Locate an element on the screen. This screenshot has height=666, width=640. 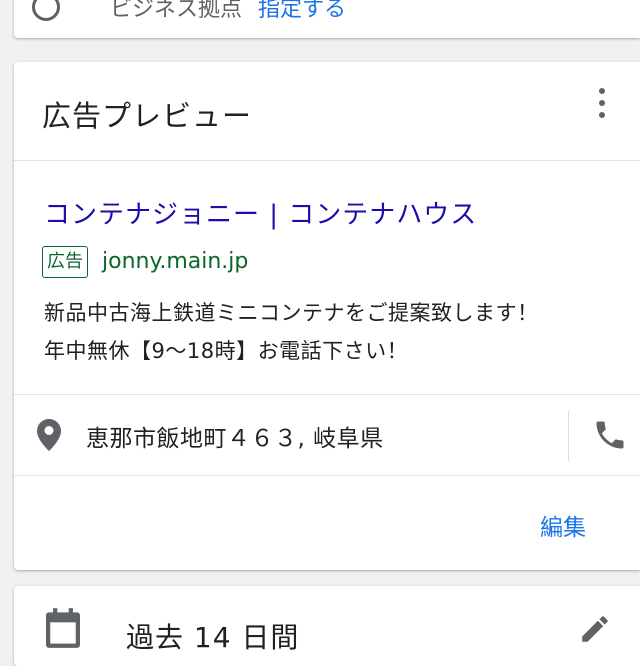
location-pin-icon is located at coordinates (49, 435).